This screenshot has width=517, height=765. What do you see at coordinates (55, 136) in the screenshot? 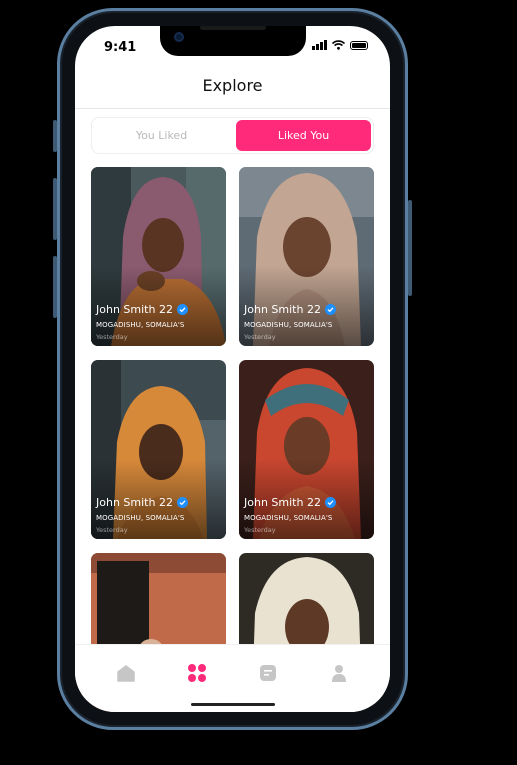
I see `mute-switch` at bounding box center [55, 136].